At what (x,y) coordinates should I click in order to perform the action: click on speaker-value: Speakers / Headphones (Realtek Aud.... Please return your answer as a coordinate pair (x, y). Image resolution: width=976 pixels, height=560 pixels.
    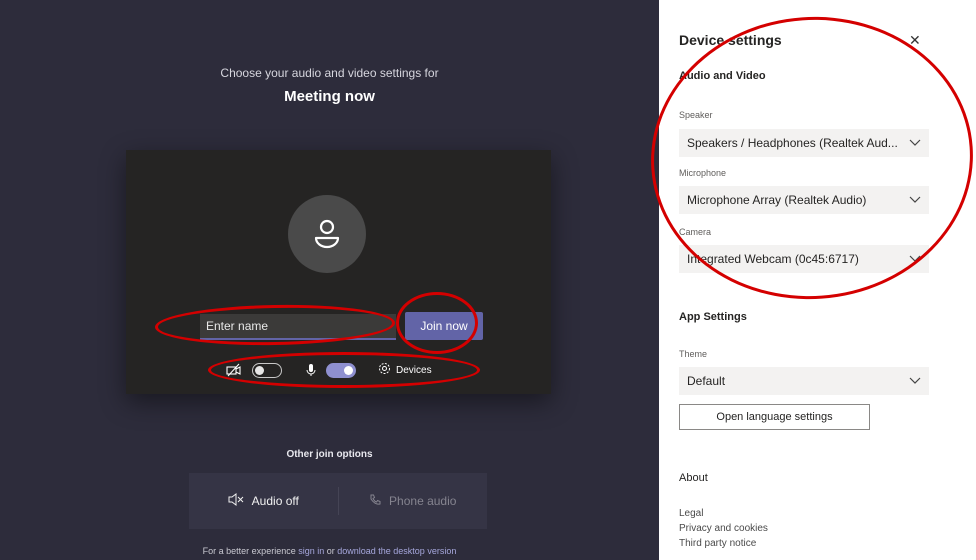
    Looking at the image, I should click on (792, 143).